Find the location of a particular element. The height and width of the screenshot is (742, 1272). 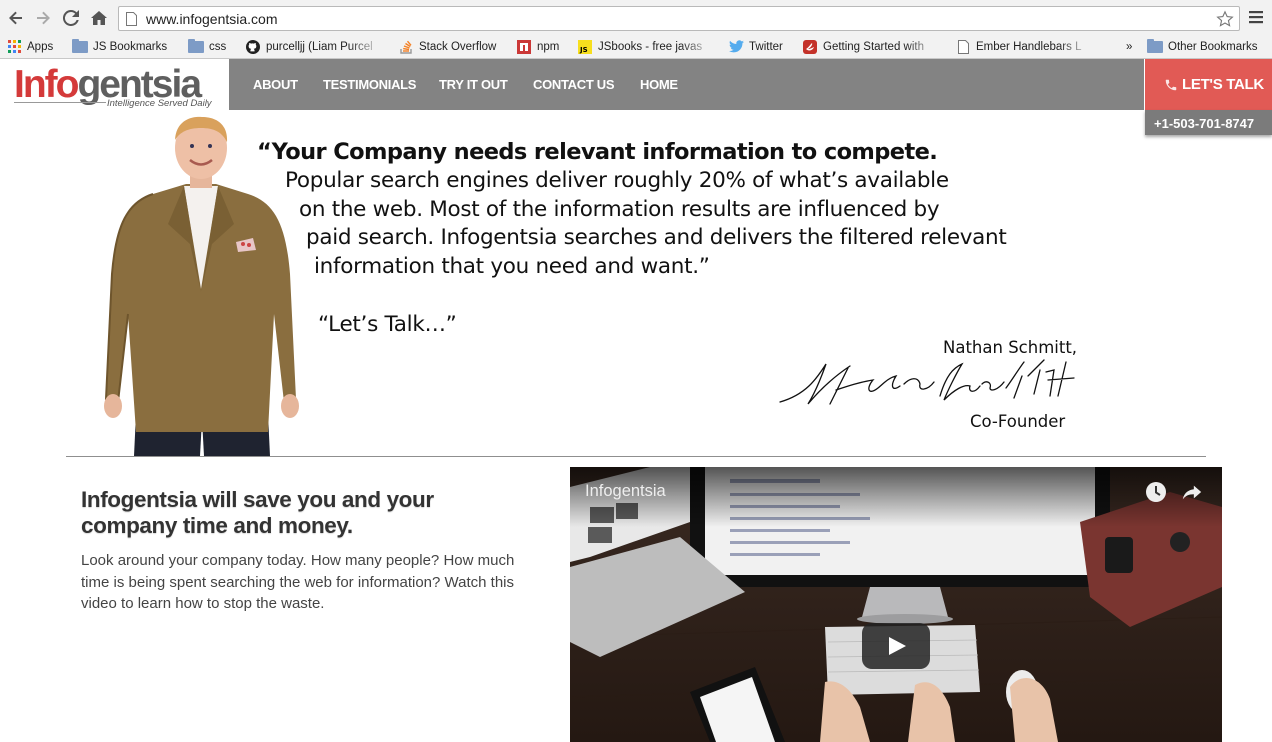

phone-number-bar: +1-503-701-8747 is located at coordinates (1208, 122).